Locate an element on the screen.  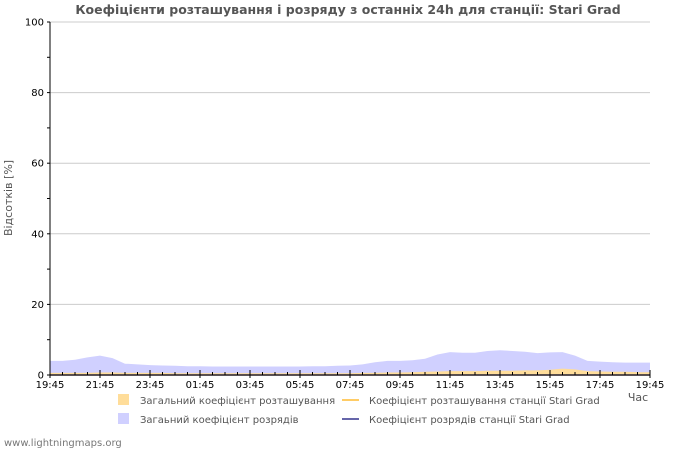
x-tick-label: 21:45 is located at coordinates (100, 385).